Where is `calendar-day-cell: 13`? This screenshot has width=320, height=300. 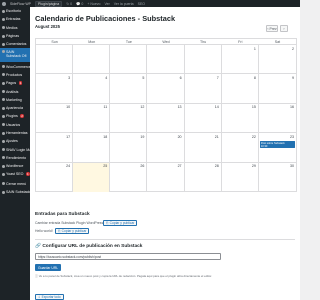 calendar-day-cell: 13 is located at coordinates (166, 118).